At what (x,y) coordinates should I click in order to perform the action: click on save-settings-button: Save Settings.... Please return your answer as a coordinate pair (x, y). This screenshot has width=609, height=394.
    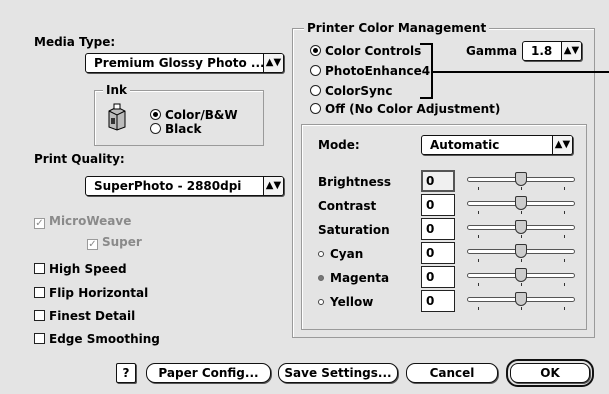
    Looking at the image, I should click on (338, 373).